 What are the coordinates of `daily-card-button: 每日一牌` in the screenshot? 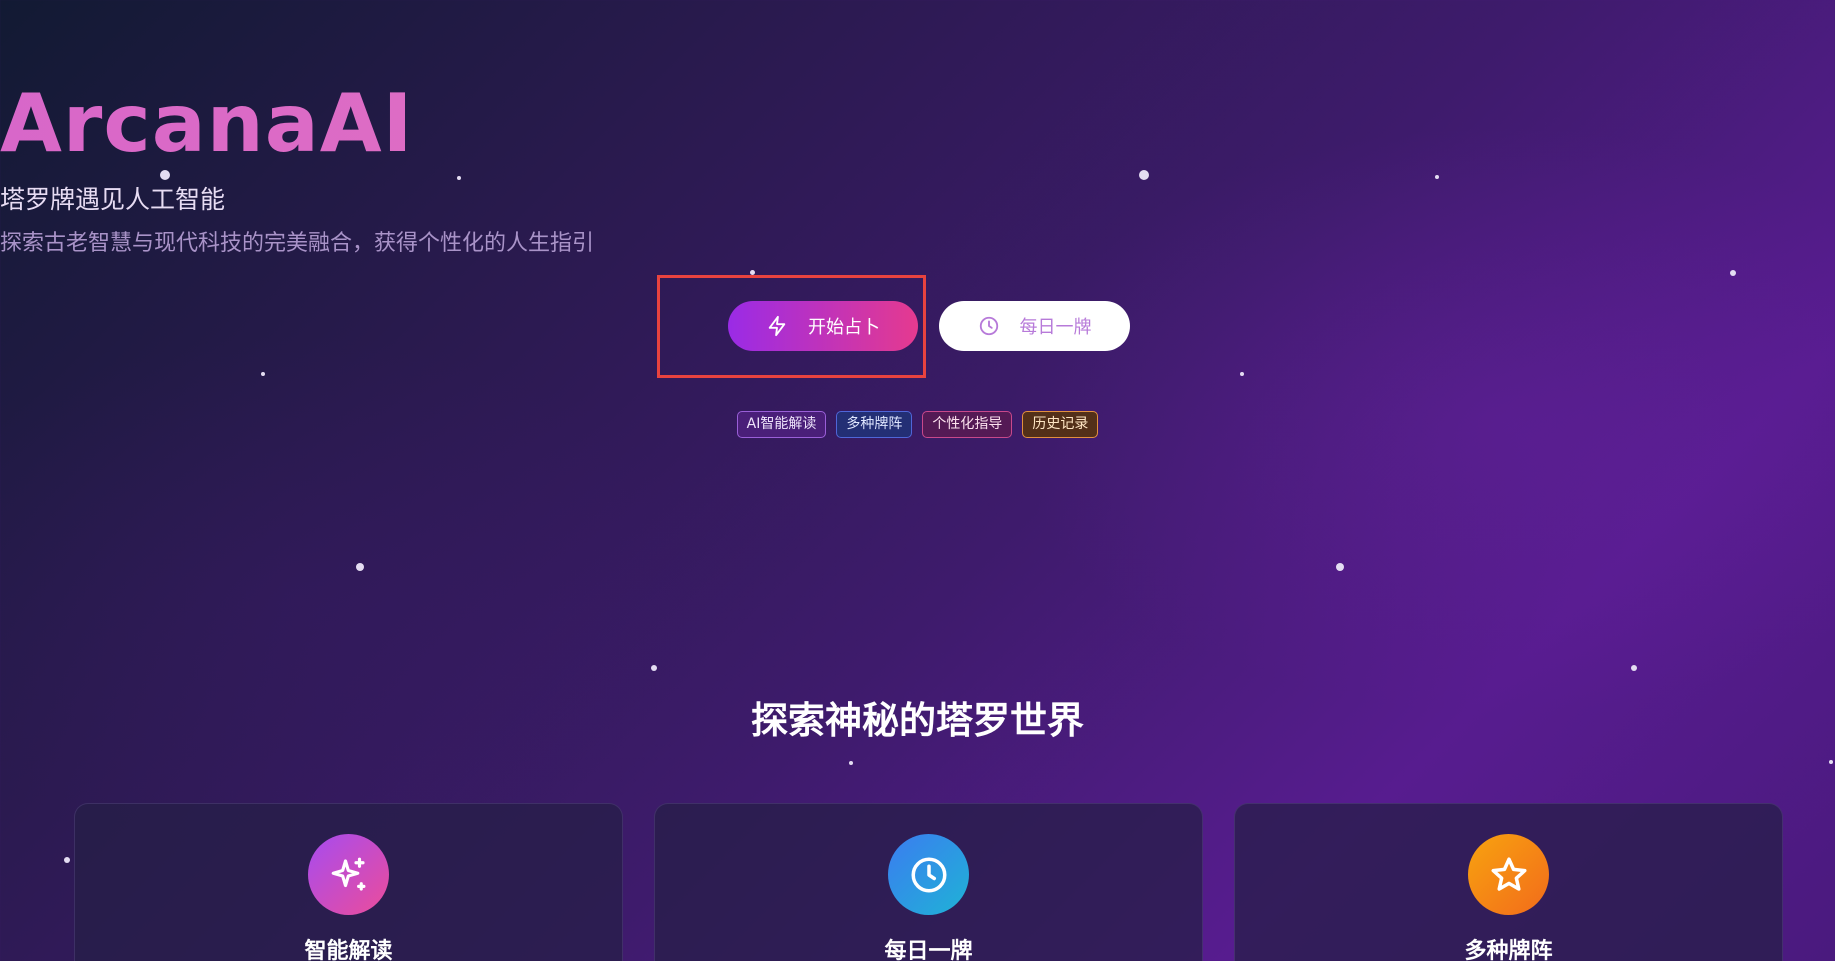 It's located at (1034, 326).